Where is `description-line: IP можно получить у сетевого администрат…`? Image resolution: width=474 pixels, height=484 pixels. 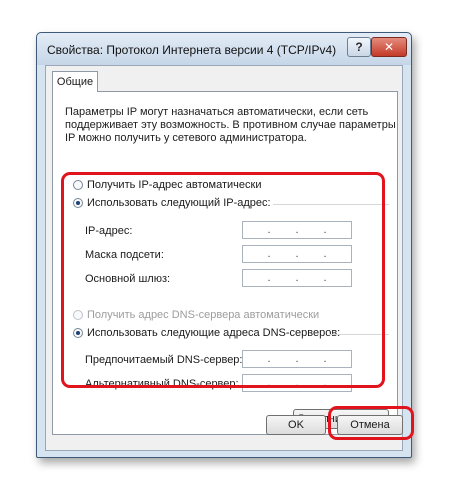
description-line: IP можно получить у сетевого администрат… is located at coordinates (186, 138).